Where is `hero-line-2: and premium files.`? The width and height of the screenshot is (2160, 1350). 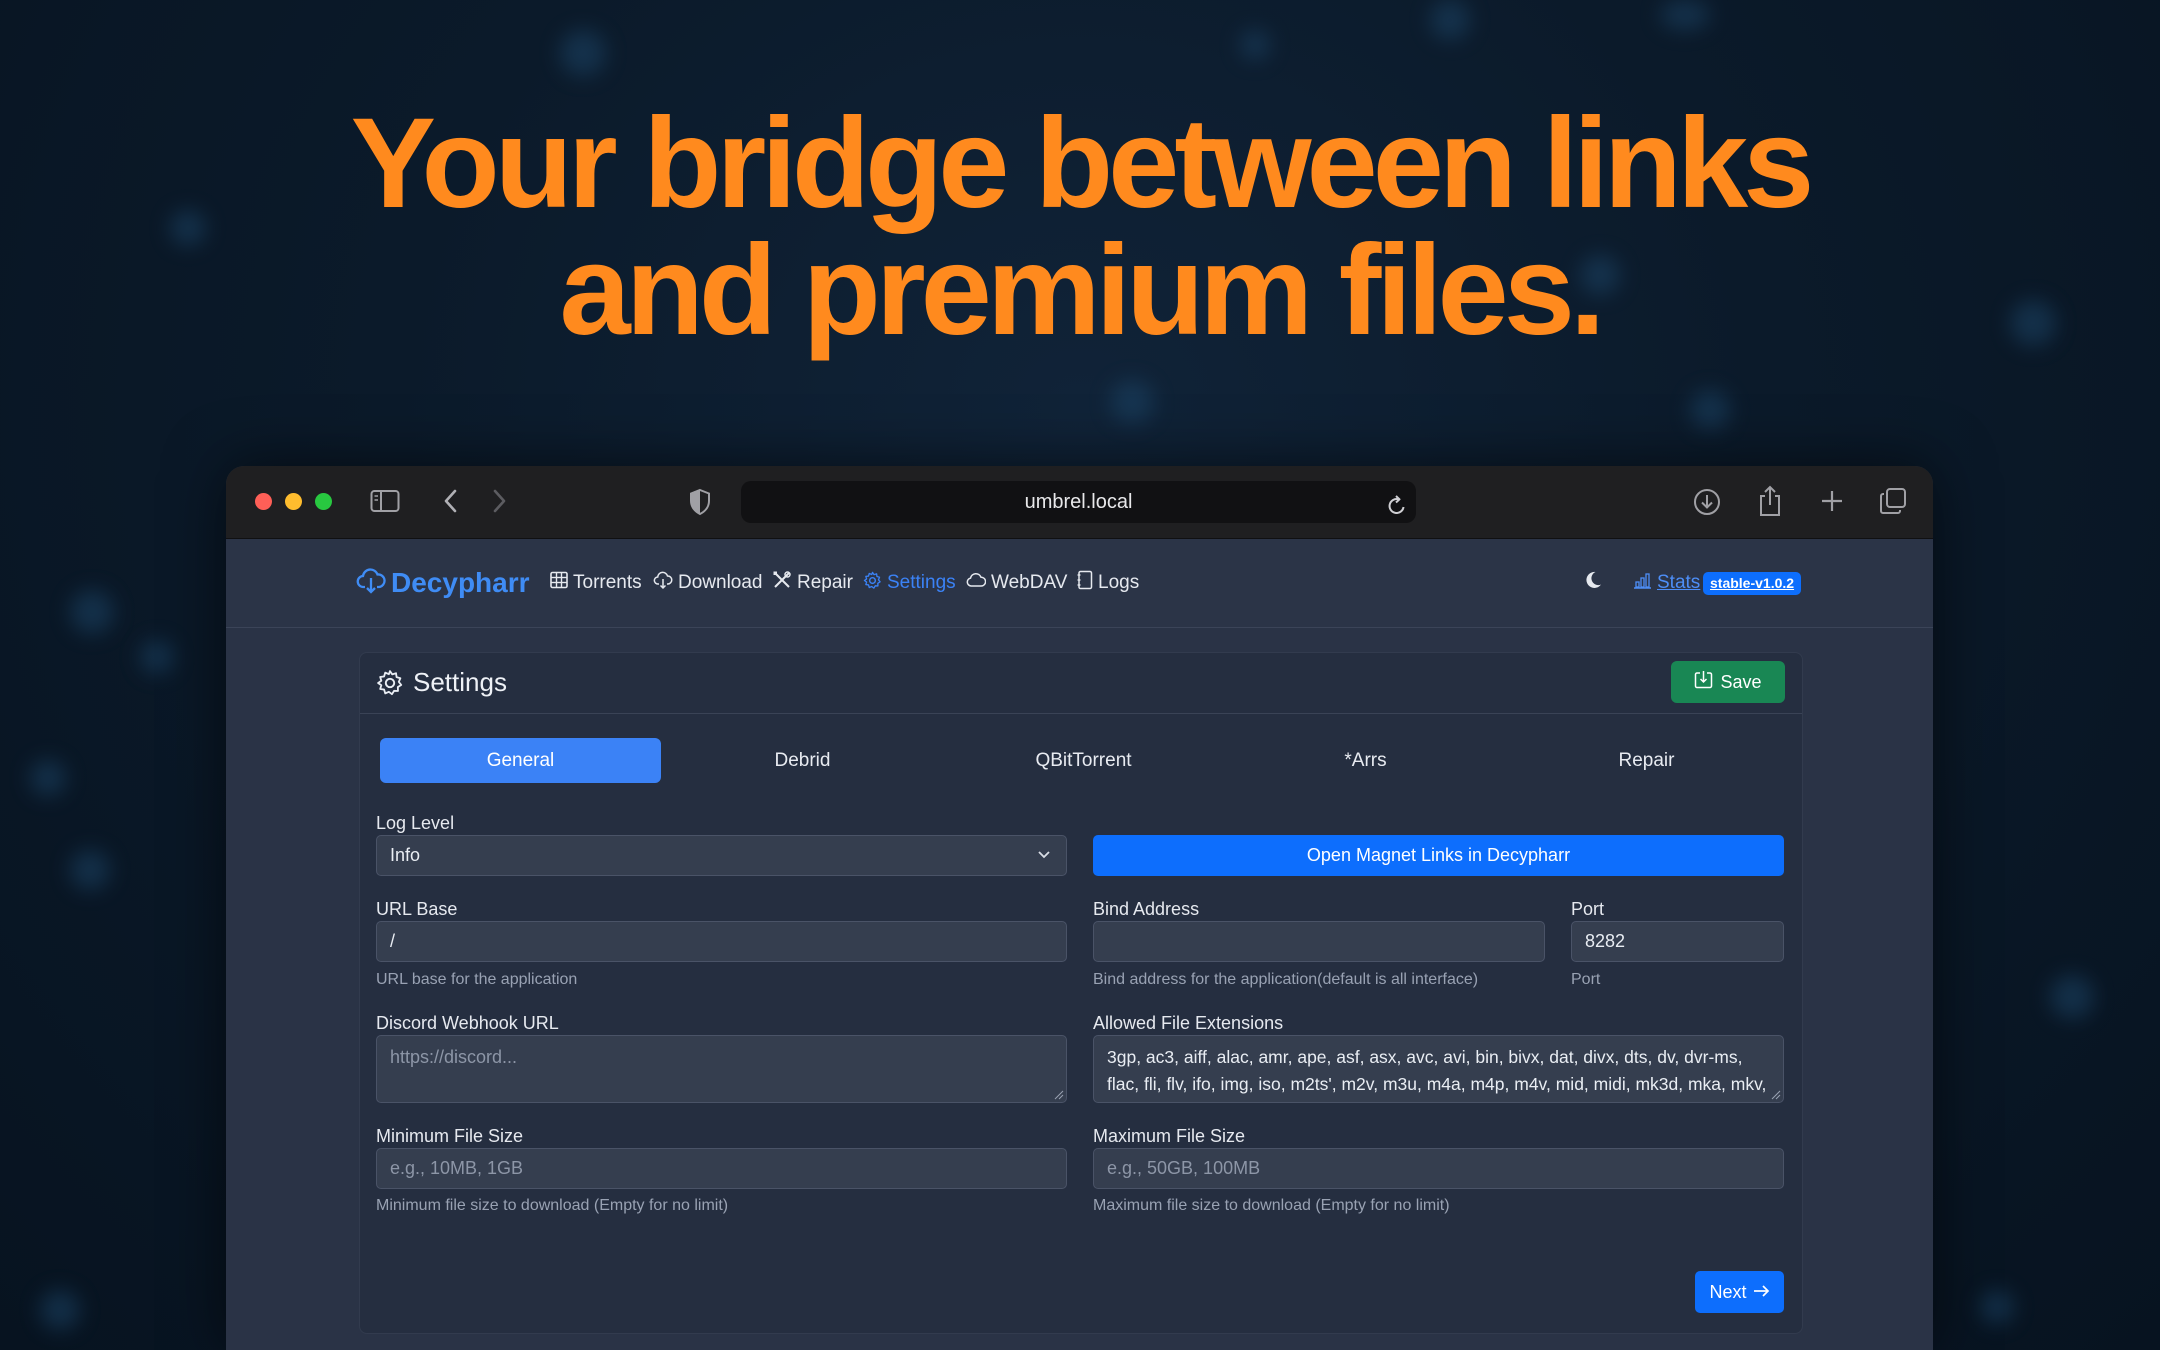 hero-line-2: and premium files. is located at coordinates (1082, 290).